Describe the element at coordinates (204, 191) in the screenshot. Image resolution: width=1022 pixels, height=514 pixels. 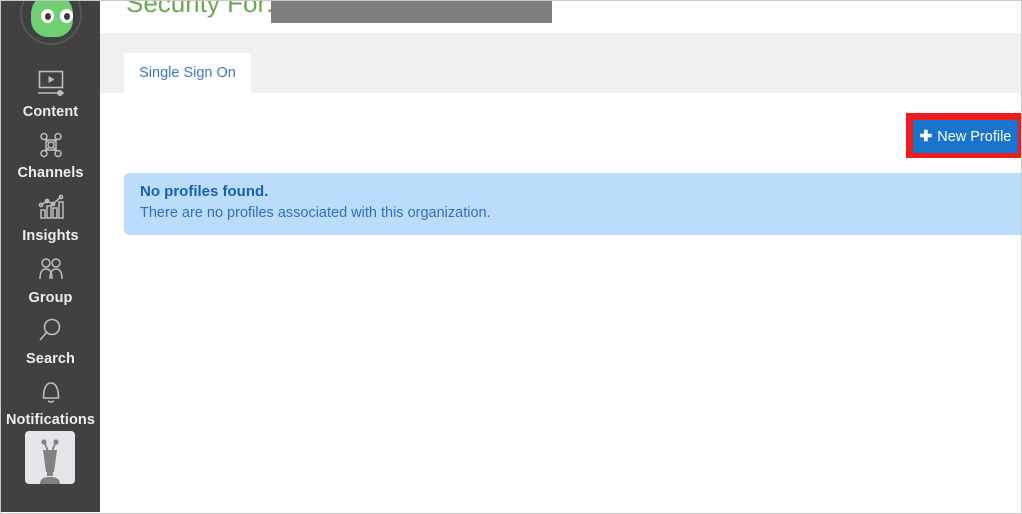
I see `alert-title: No profiles found.` at that location.